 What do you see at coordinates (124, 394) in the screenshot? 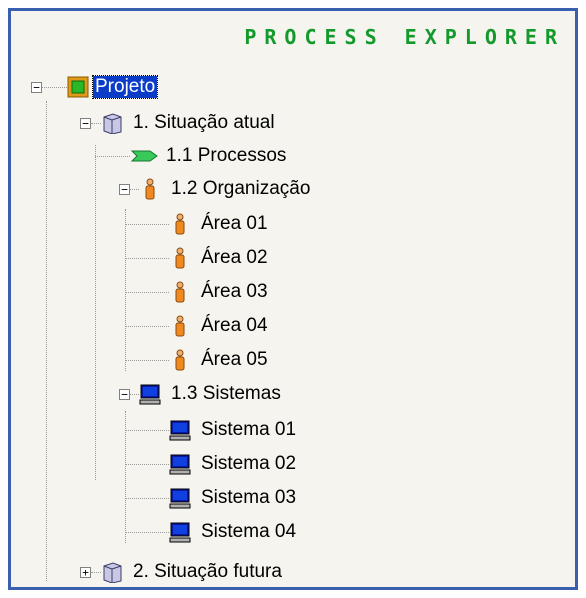
I see `tree-expander-sistemas: −` at bounding box center [124, 394].